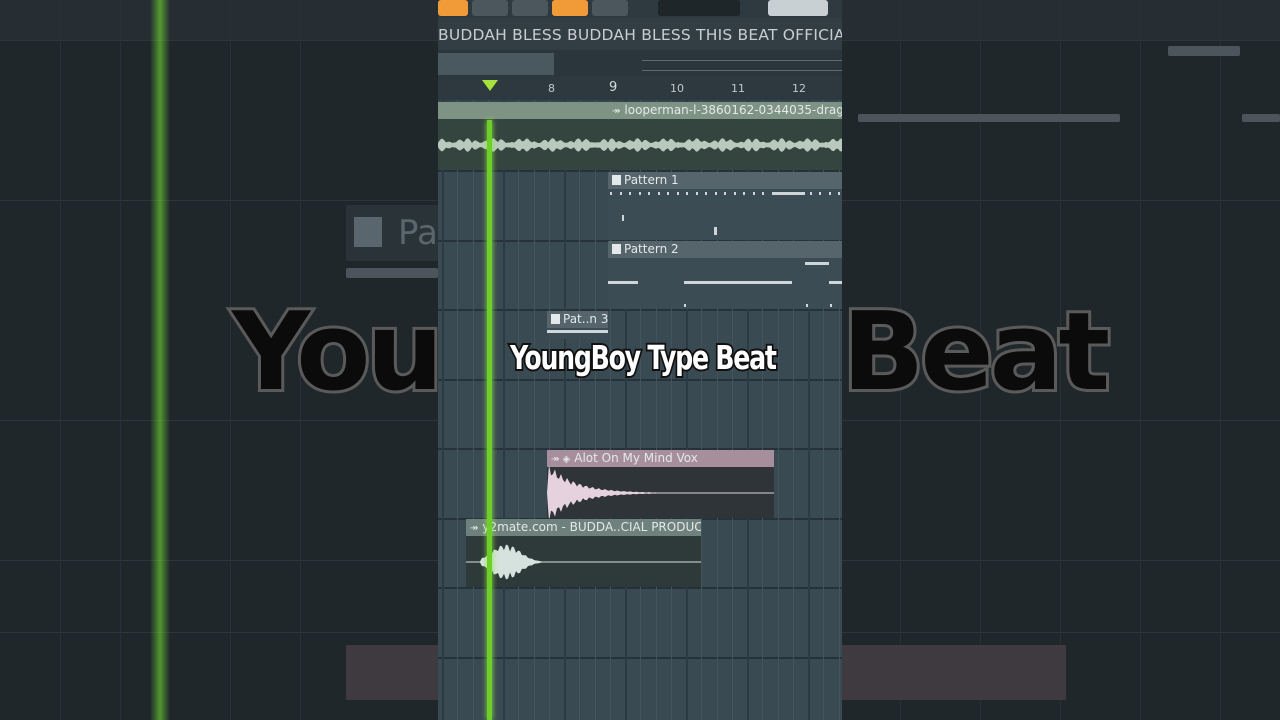 This screenshot has height=720, width=1280. I want to click on slice-icon, so click(570, 8).